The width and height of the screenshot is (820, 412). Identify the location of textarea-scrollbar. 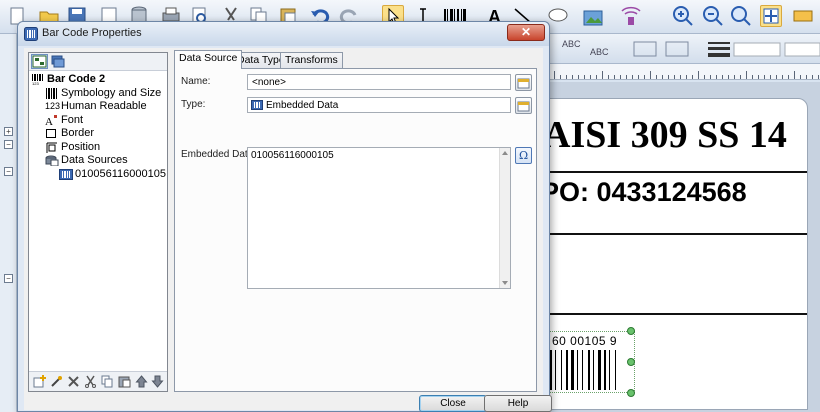
(504, 218).